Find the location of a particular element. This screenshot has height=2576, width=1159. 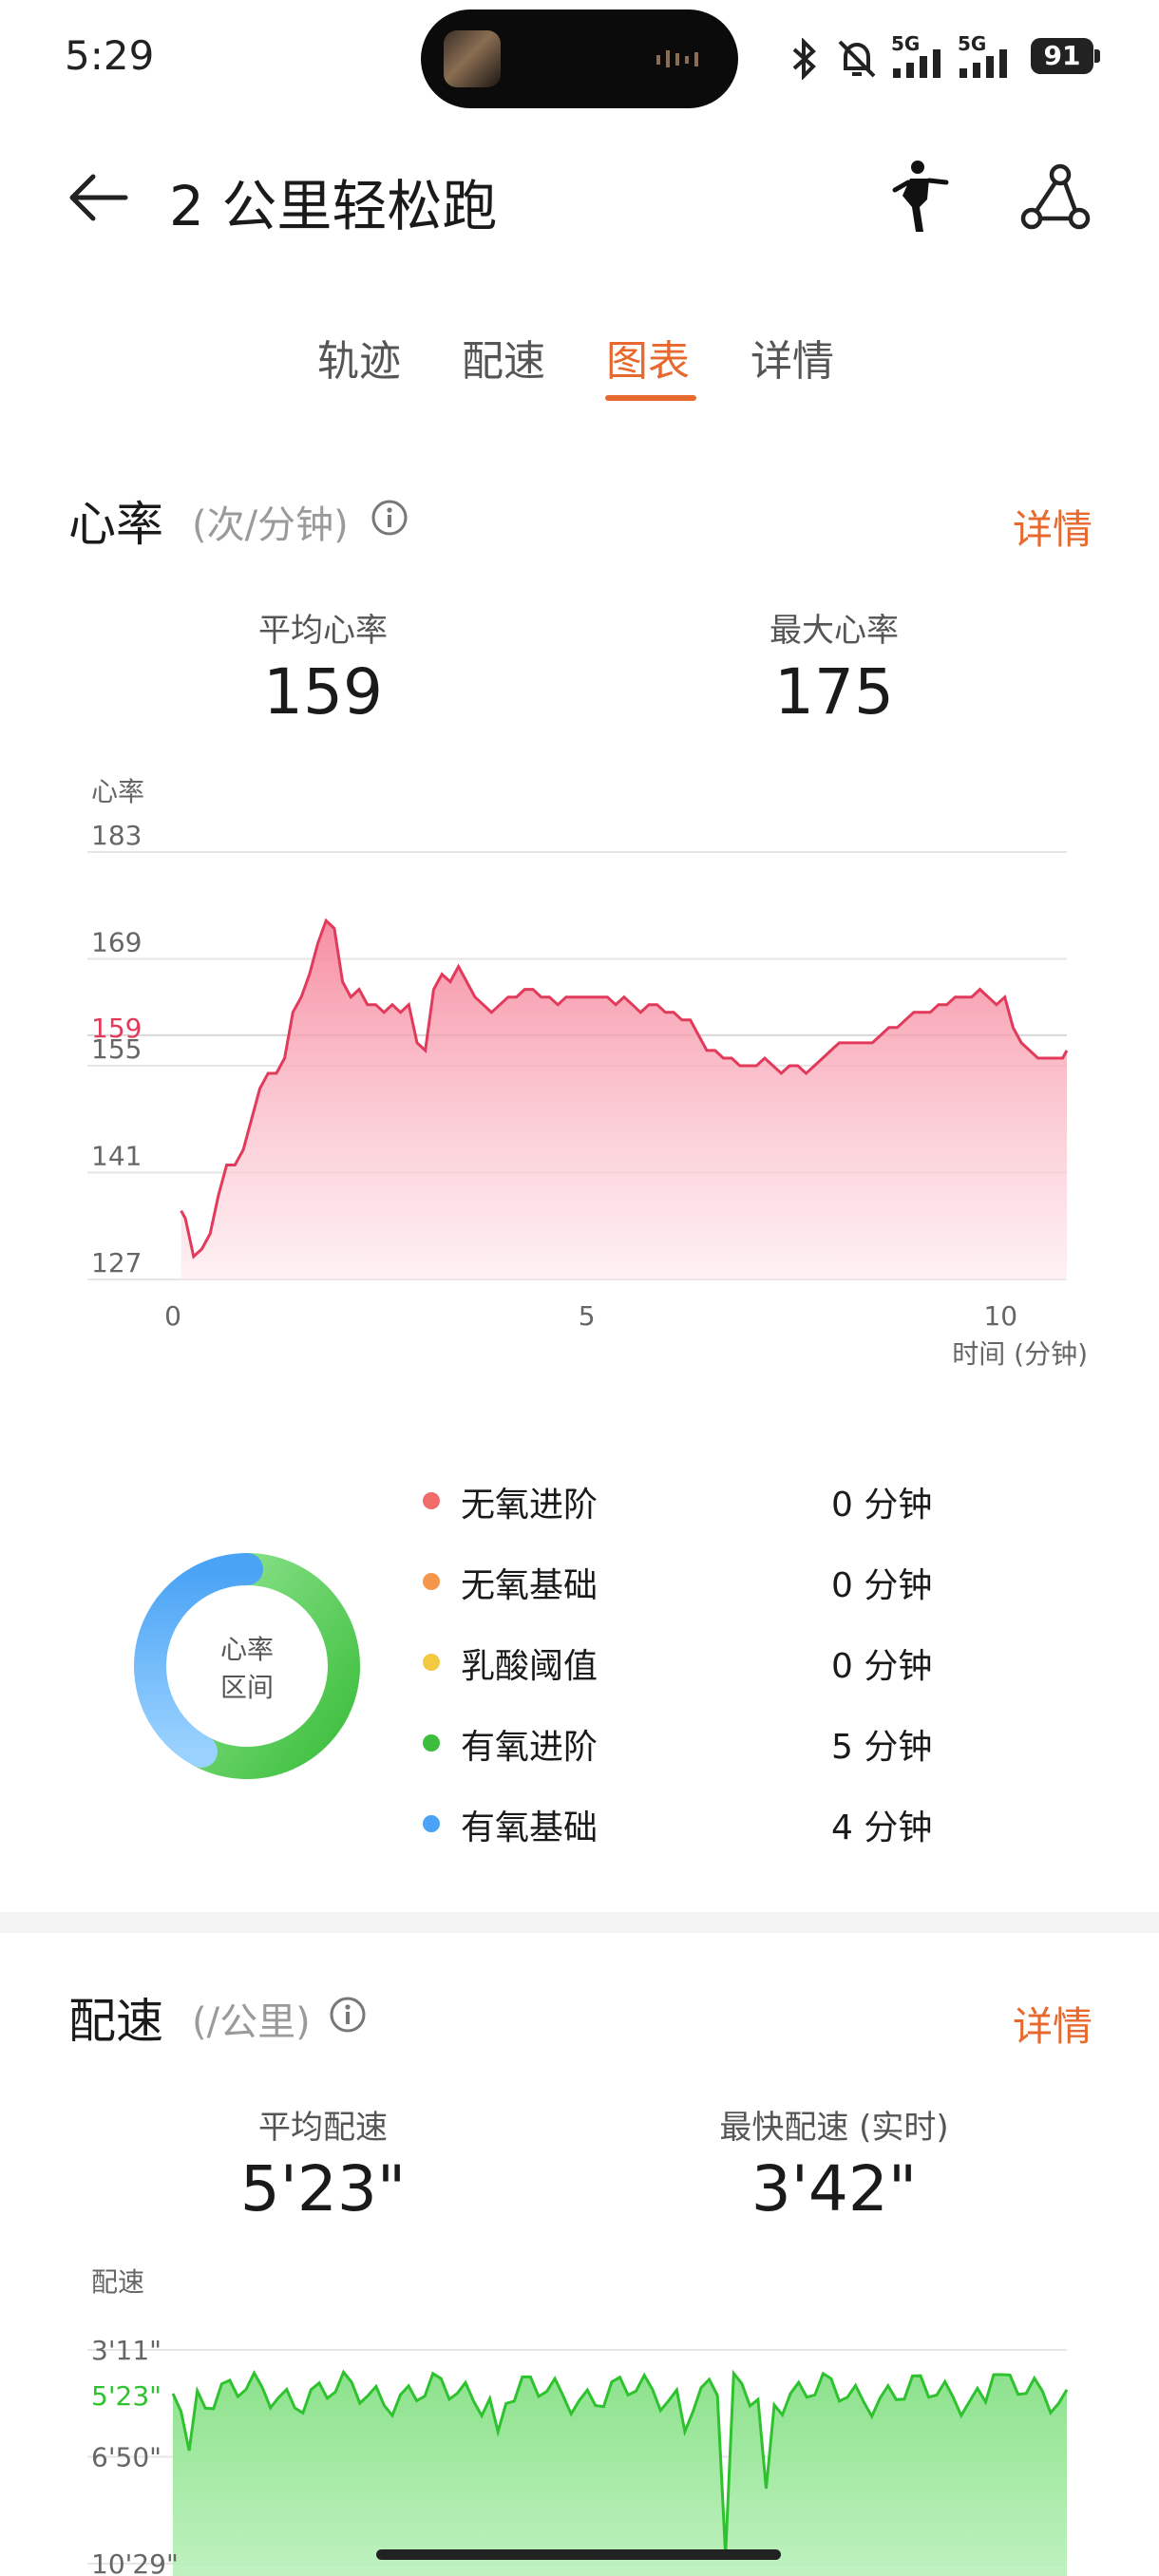

media-thumbnail is located at coordinates (472, 58).